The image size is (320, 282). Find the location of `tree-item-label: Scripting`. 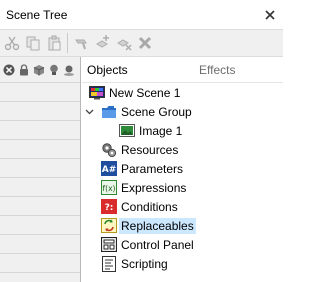

tree-item-label: Scripting is located at coordinates (144, 263).